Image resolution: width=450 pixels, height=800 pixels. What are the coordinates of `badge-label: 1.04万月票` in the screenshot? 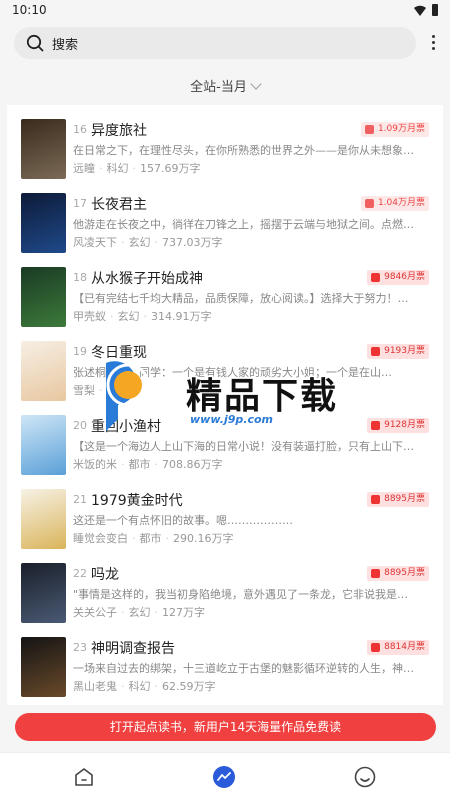 It's located at (401, 203).